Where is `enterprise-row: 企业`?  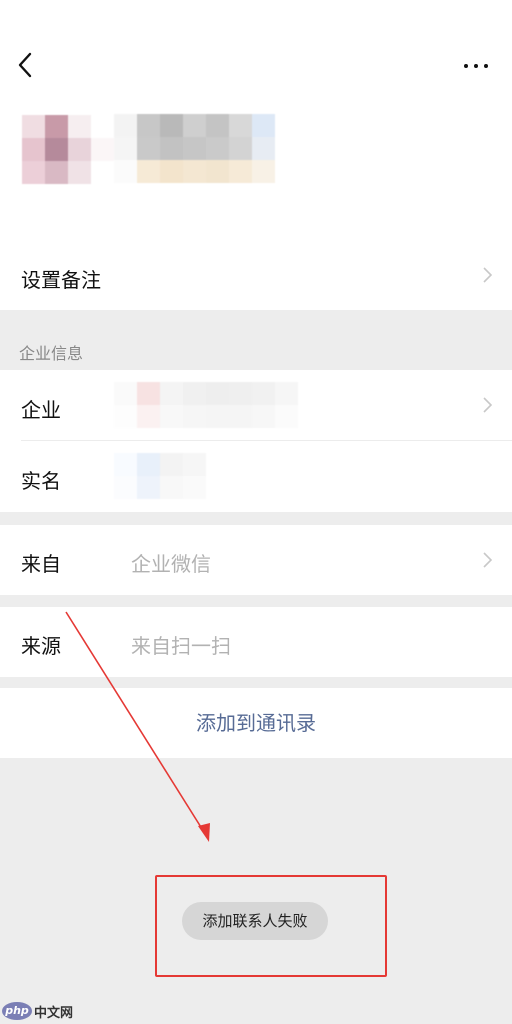 enterprise-row: 企业 is located at coordinates (256, 405).